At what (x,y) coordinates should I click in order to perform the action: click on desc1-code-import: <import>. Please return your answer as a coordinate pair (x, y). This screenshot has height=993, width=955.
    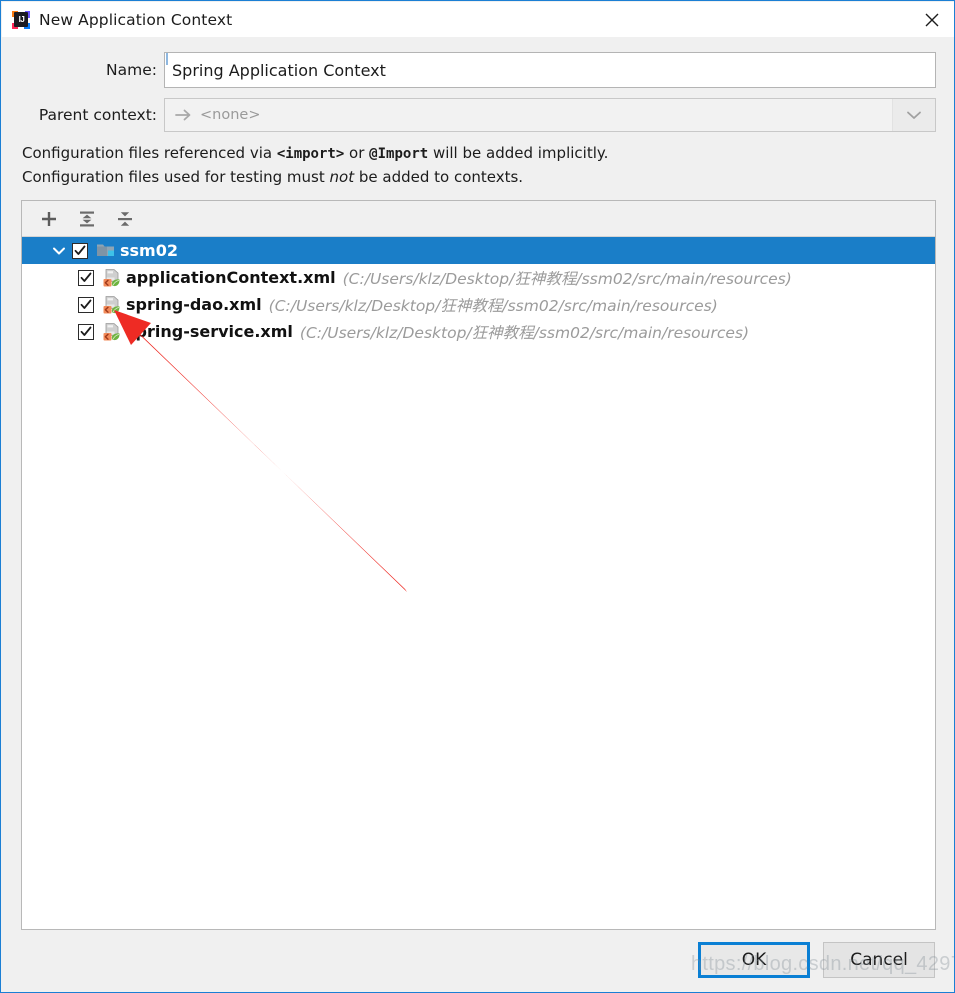
    Looking at the image, I should click on (310, 154).